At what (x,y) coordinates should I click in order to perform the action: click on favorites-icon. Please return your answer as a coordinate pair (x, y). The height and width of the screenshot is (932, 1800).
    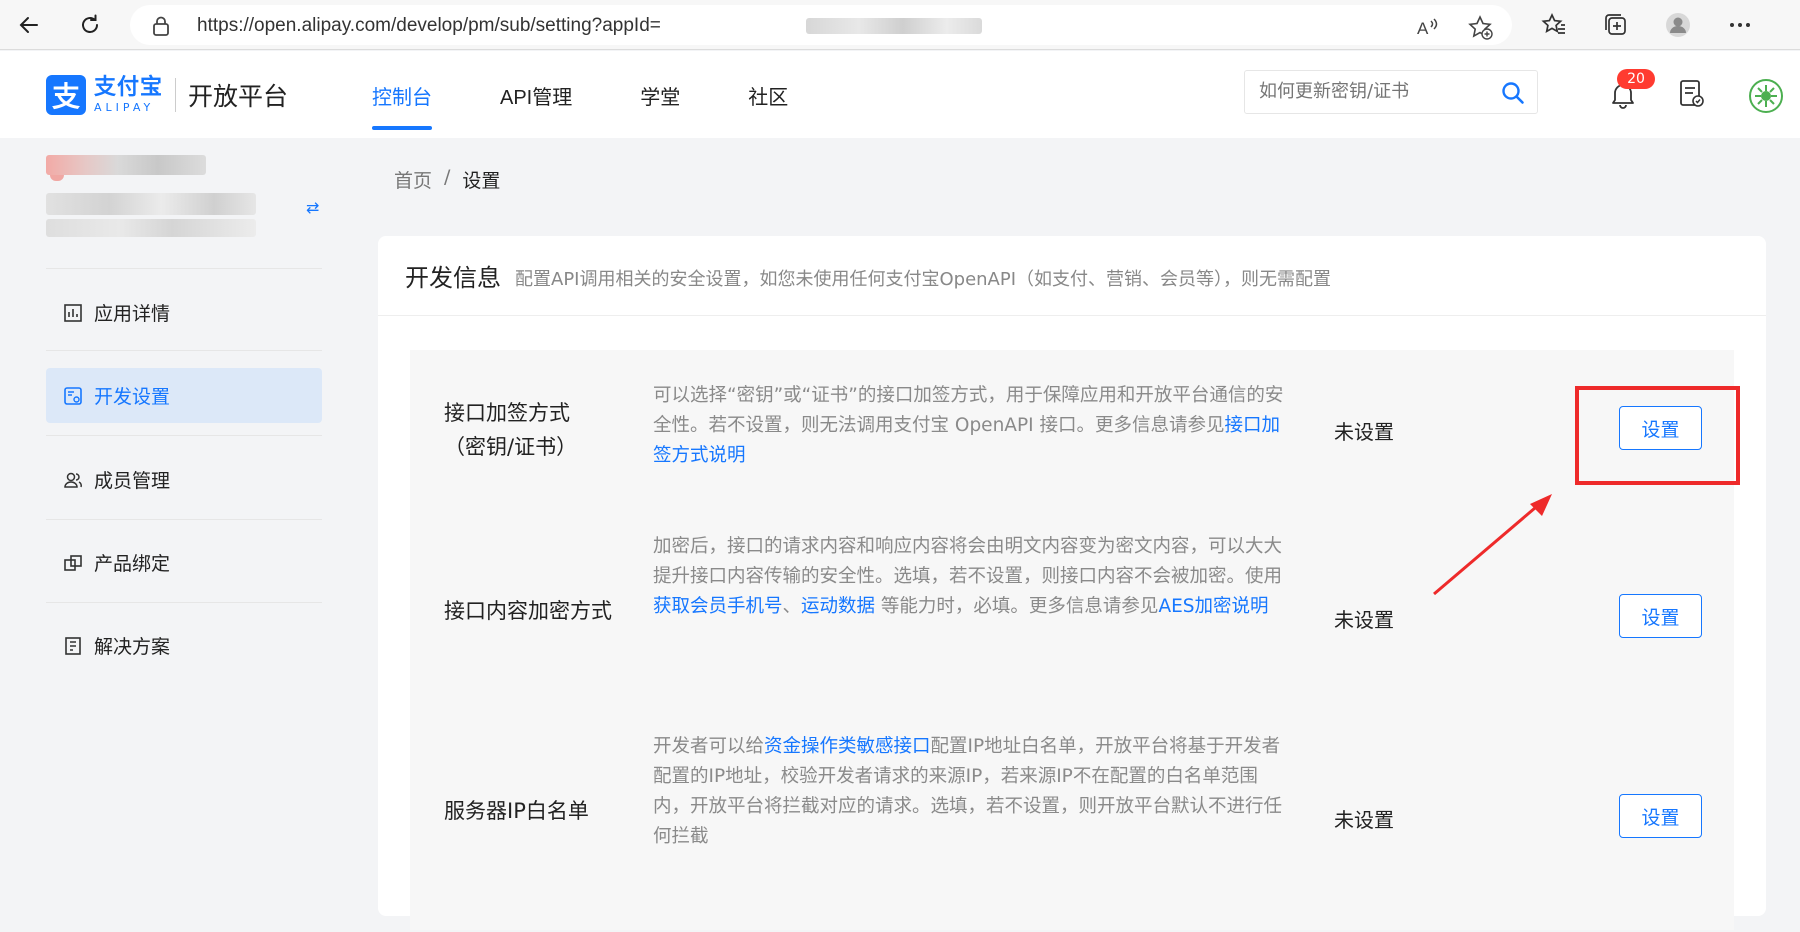
    Looking at the image, I should click on (1554, 25).